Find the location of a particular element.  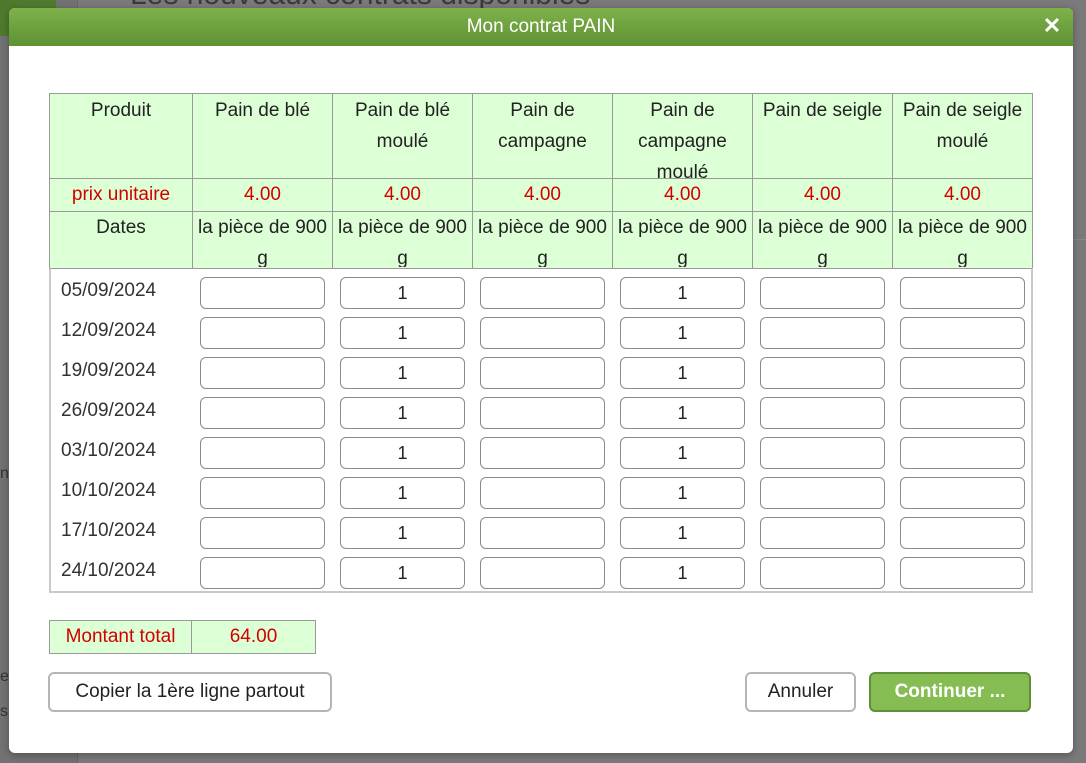

table-row: 26/09/2024 is located at coordinates (542, 411).